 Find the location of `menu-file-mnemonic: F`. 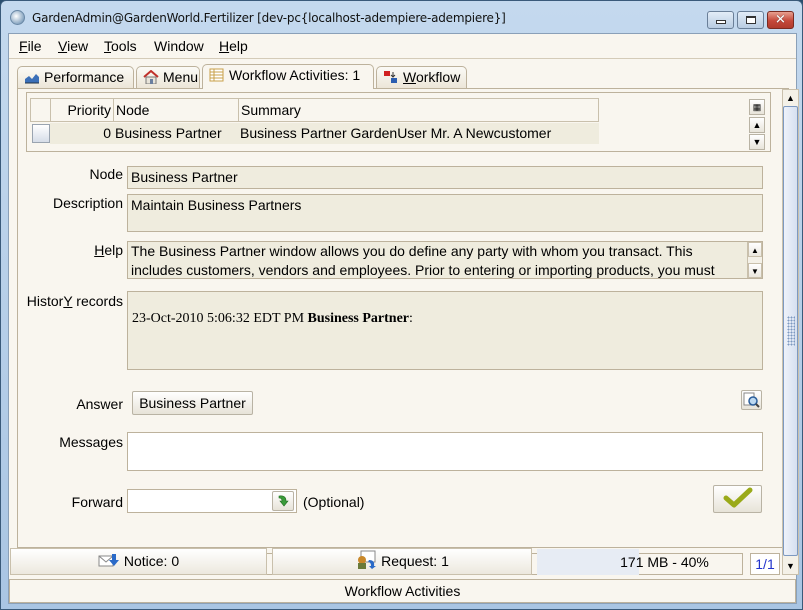

menu-file-mnemonic: F is located at coordinates (23, 46).